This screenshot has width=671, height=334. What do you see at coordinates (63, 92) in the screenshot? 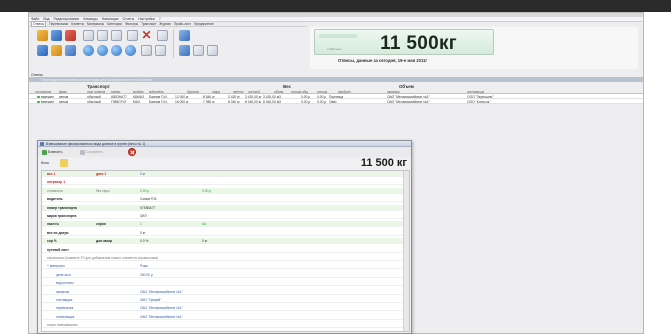
I see `column-header: флаг` at bounding box center [63, 92].